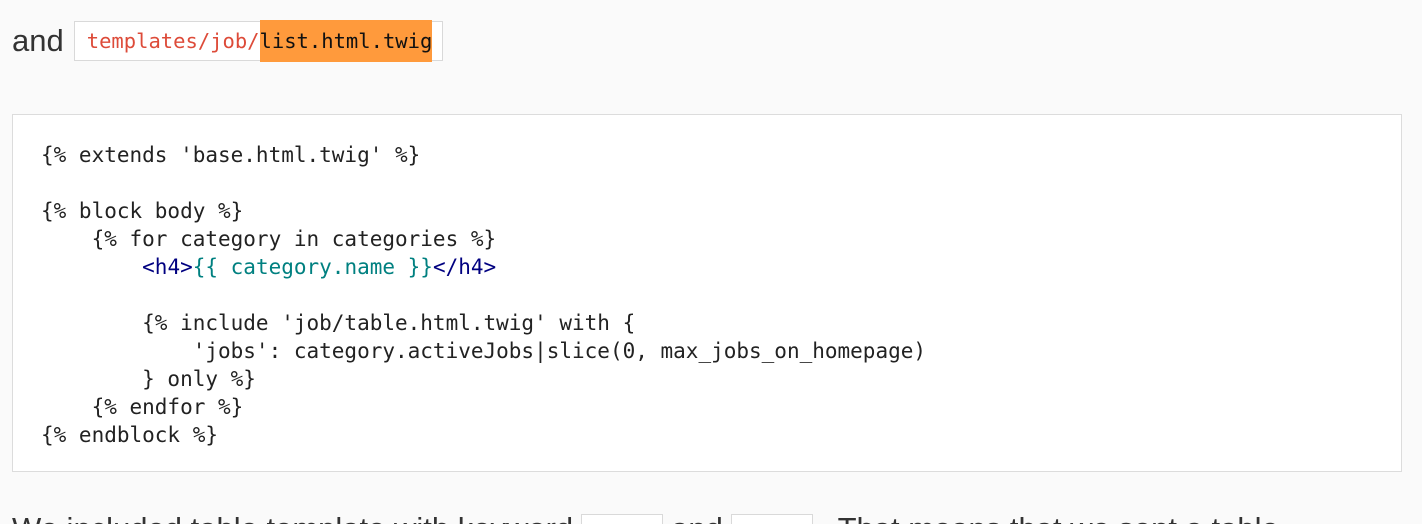  Describe the element at coordinates (173, 41) in the screenshot. I see `file-path-prefix: templates/job/` at that location.